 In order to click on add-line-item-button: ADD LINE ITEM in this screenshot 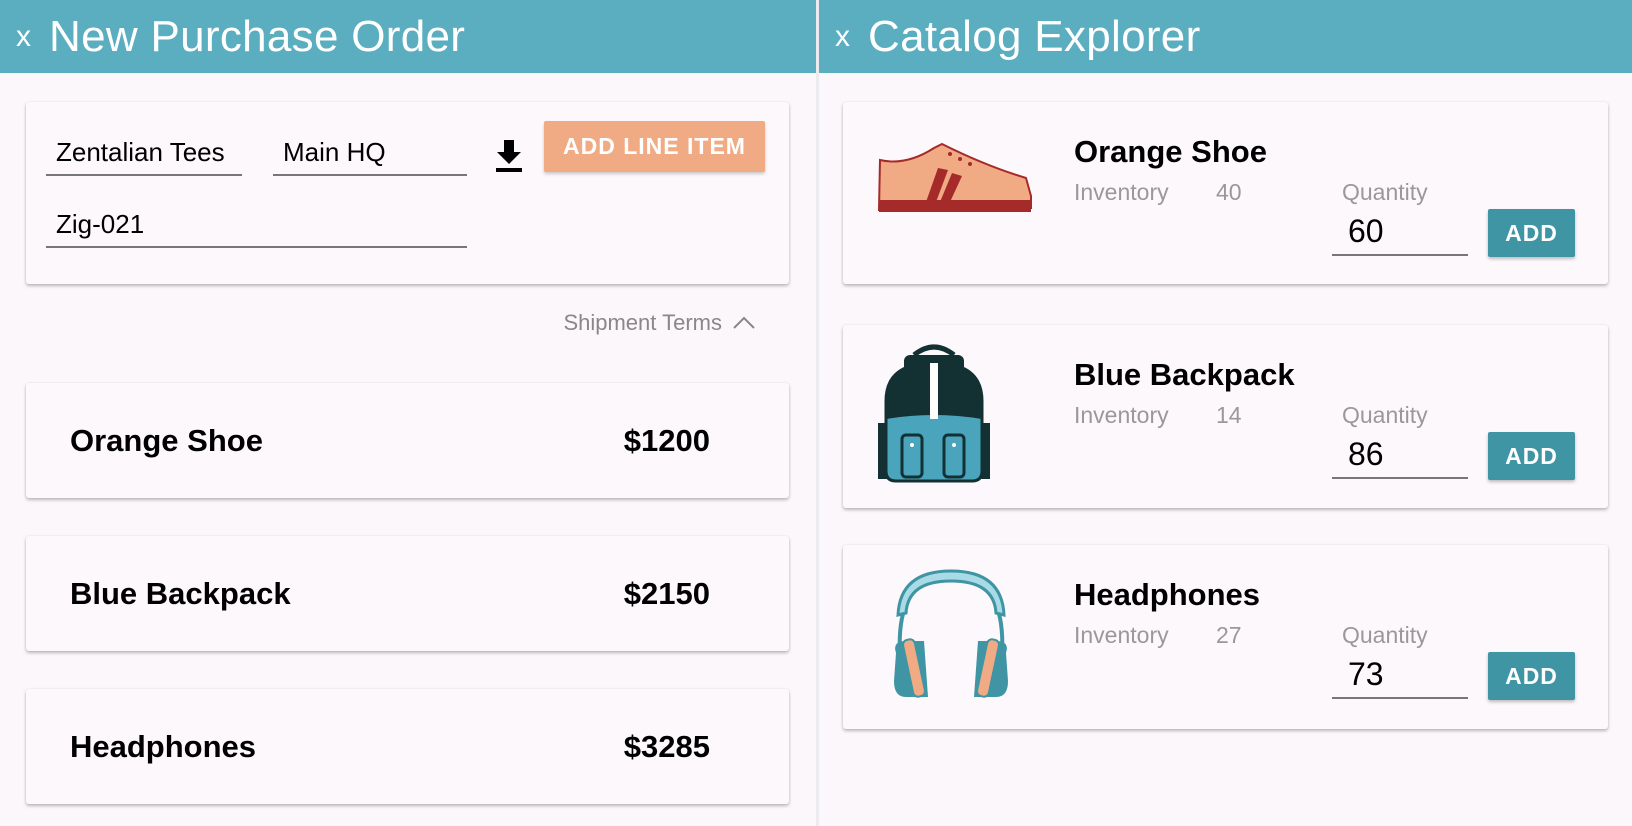, I will do `click(654, 146)`.